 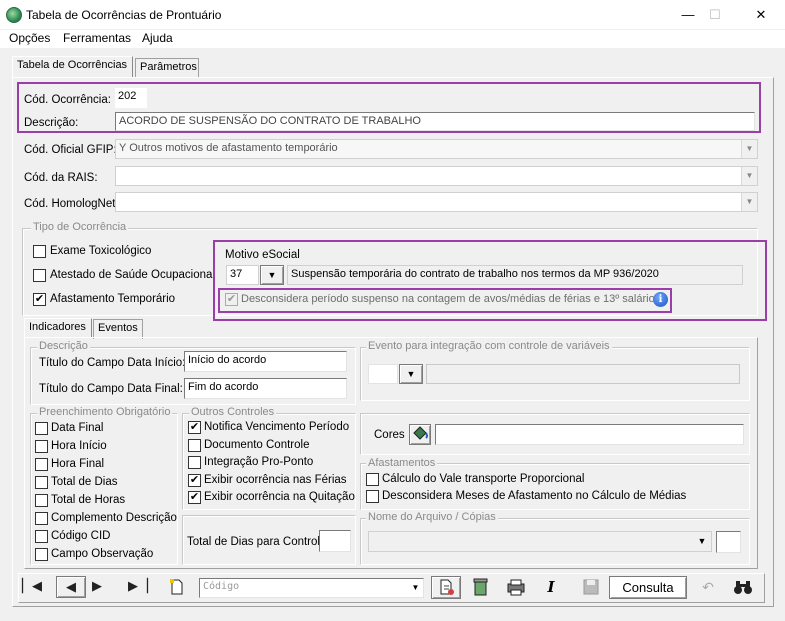 I want to click on tipo-ocorrencia-title: Tipo de Ocorrência, so click(x=80, y=227).